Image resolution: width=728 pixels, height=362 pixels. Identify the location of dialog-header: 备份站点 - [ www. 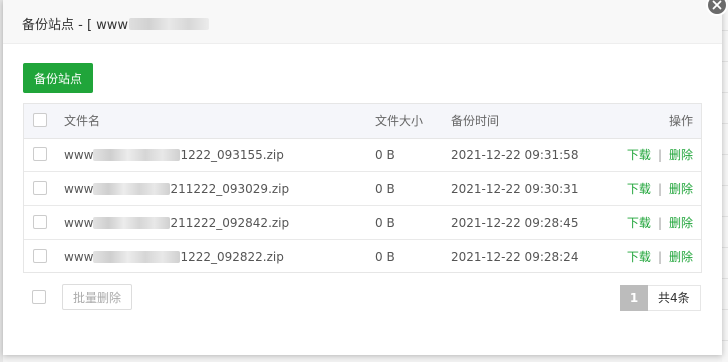
(362, 22).